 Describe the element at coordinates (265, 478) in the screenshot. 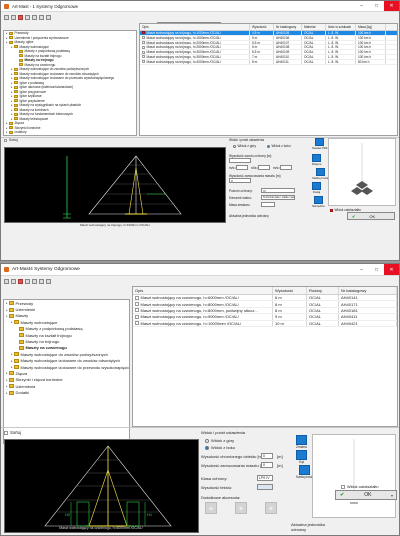

I see `class-select: LPS IV` at that location.